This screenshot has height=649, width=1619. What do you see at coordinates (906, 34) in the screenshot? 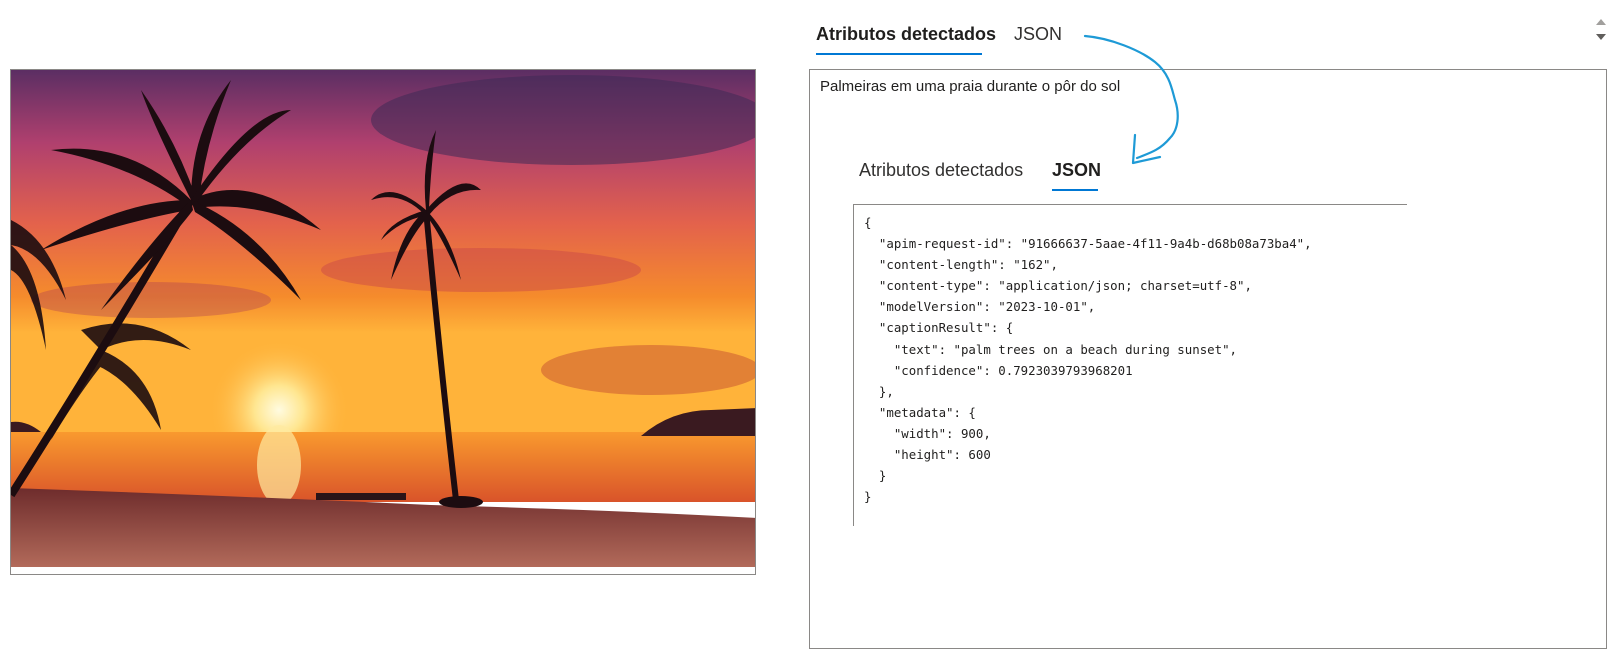
I see `tab-detected-attributes: Atributos detectados` at bounding box center [906, 34].